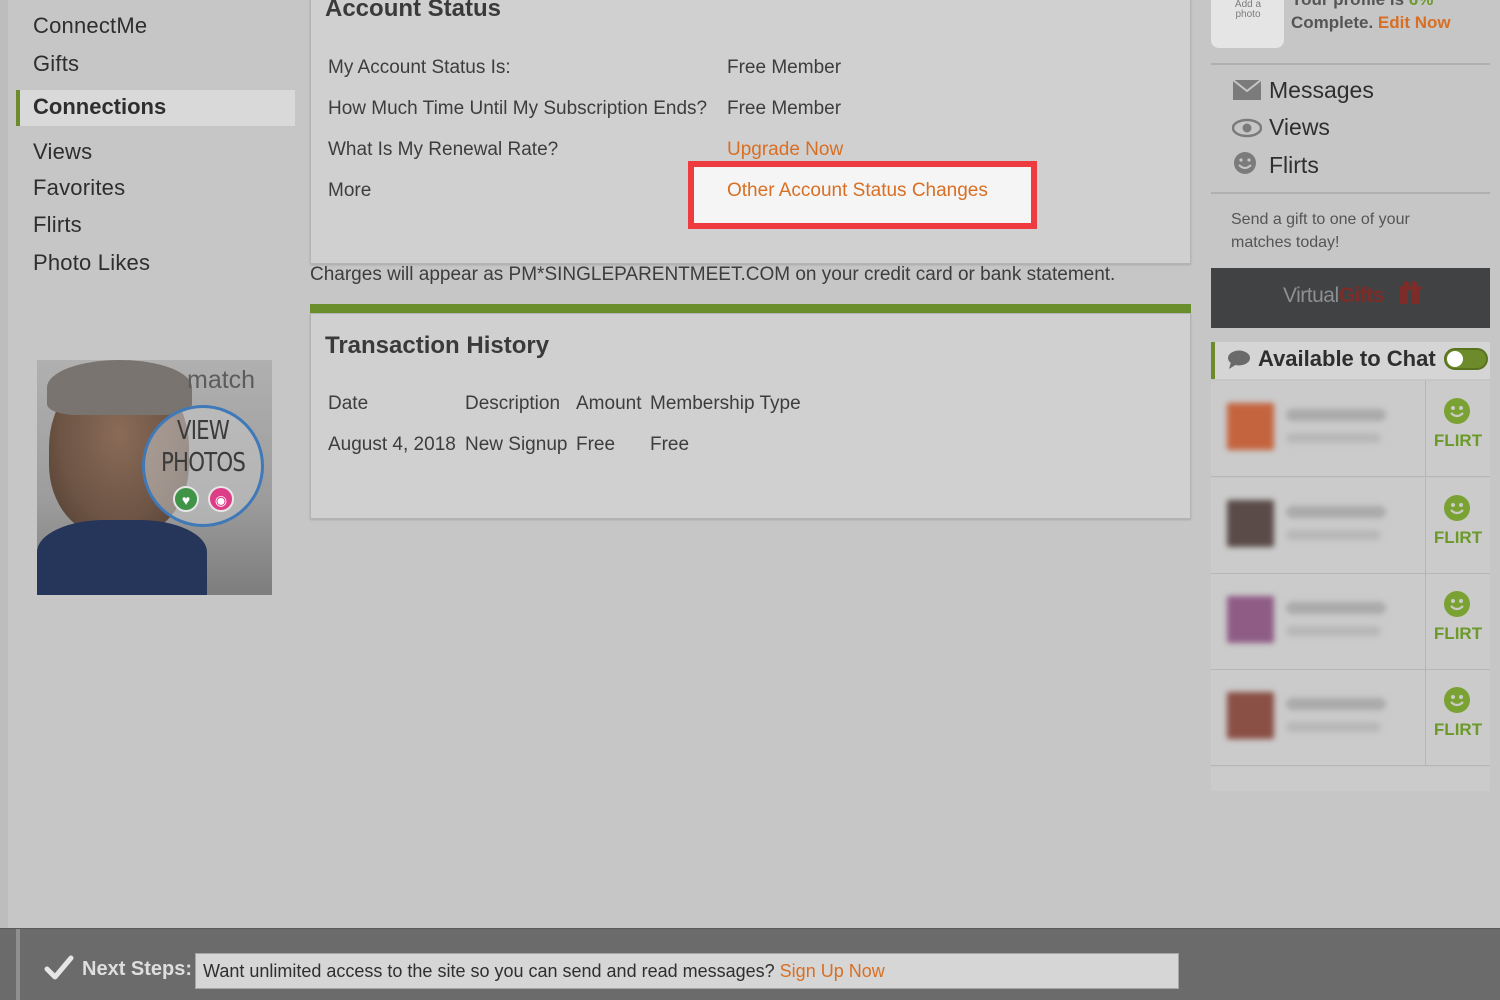 The height and width of the screenshot is (1000, 1500). I want to click on ad-brand-logo: match, so click(221, 380).